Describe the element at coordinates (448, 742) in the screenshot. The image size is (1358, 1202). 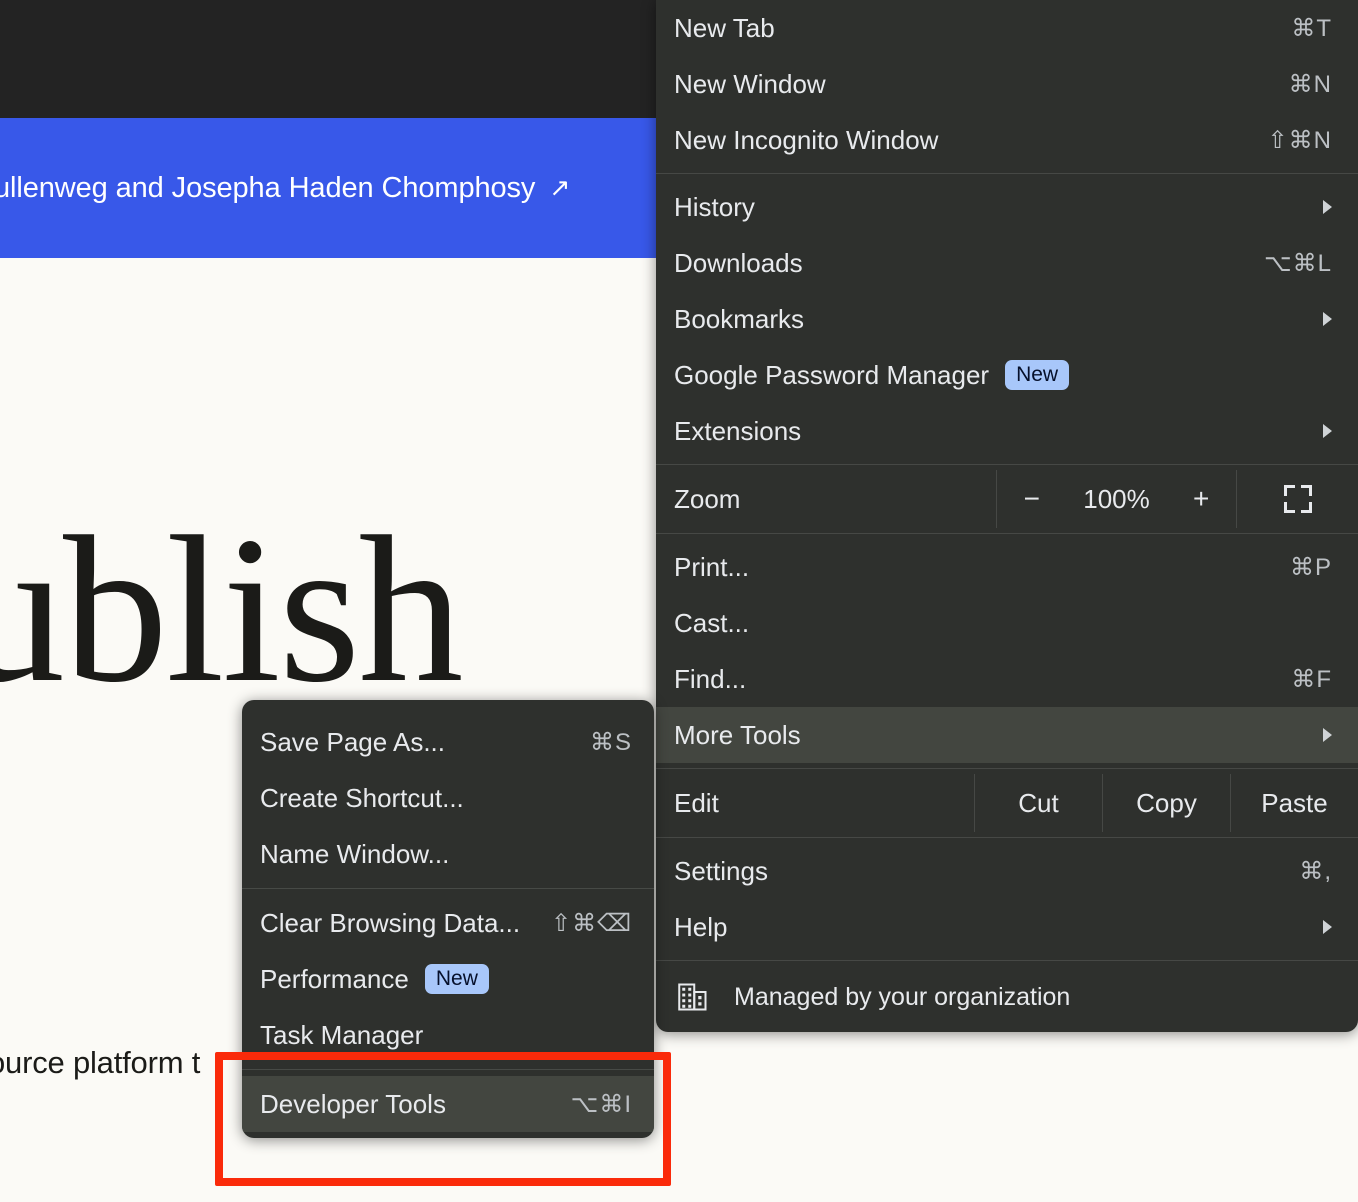
I see `submenu-item-save-page-as: Save Page As... ⌘S` at that location.